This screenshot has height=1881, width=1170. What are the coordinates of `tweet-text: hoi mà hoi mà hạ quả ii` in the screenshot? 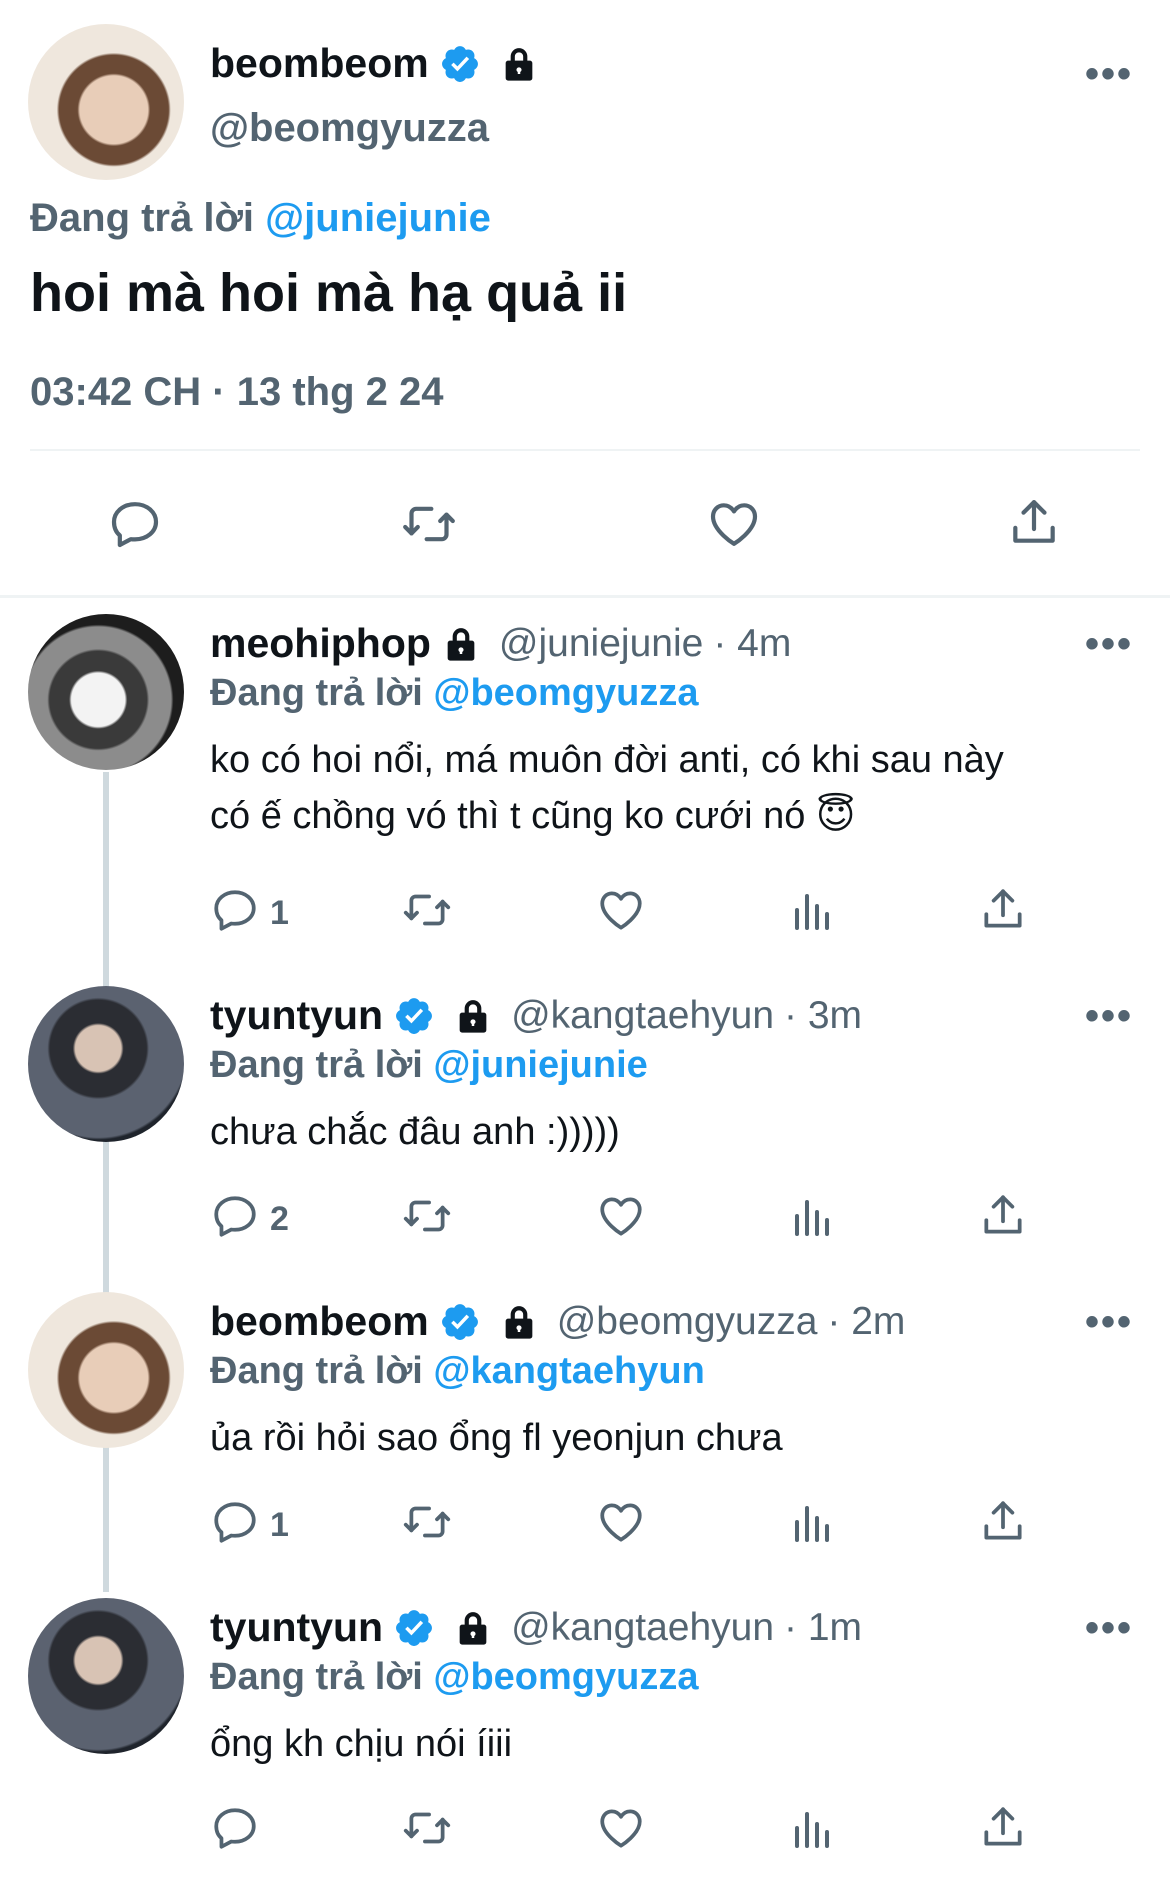 It's located at (329, 293).